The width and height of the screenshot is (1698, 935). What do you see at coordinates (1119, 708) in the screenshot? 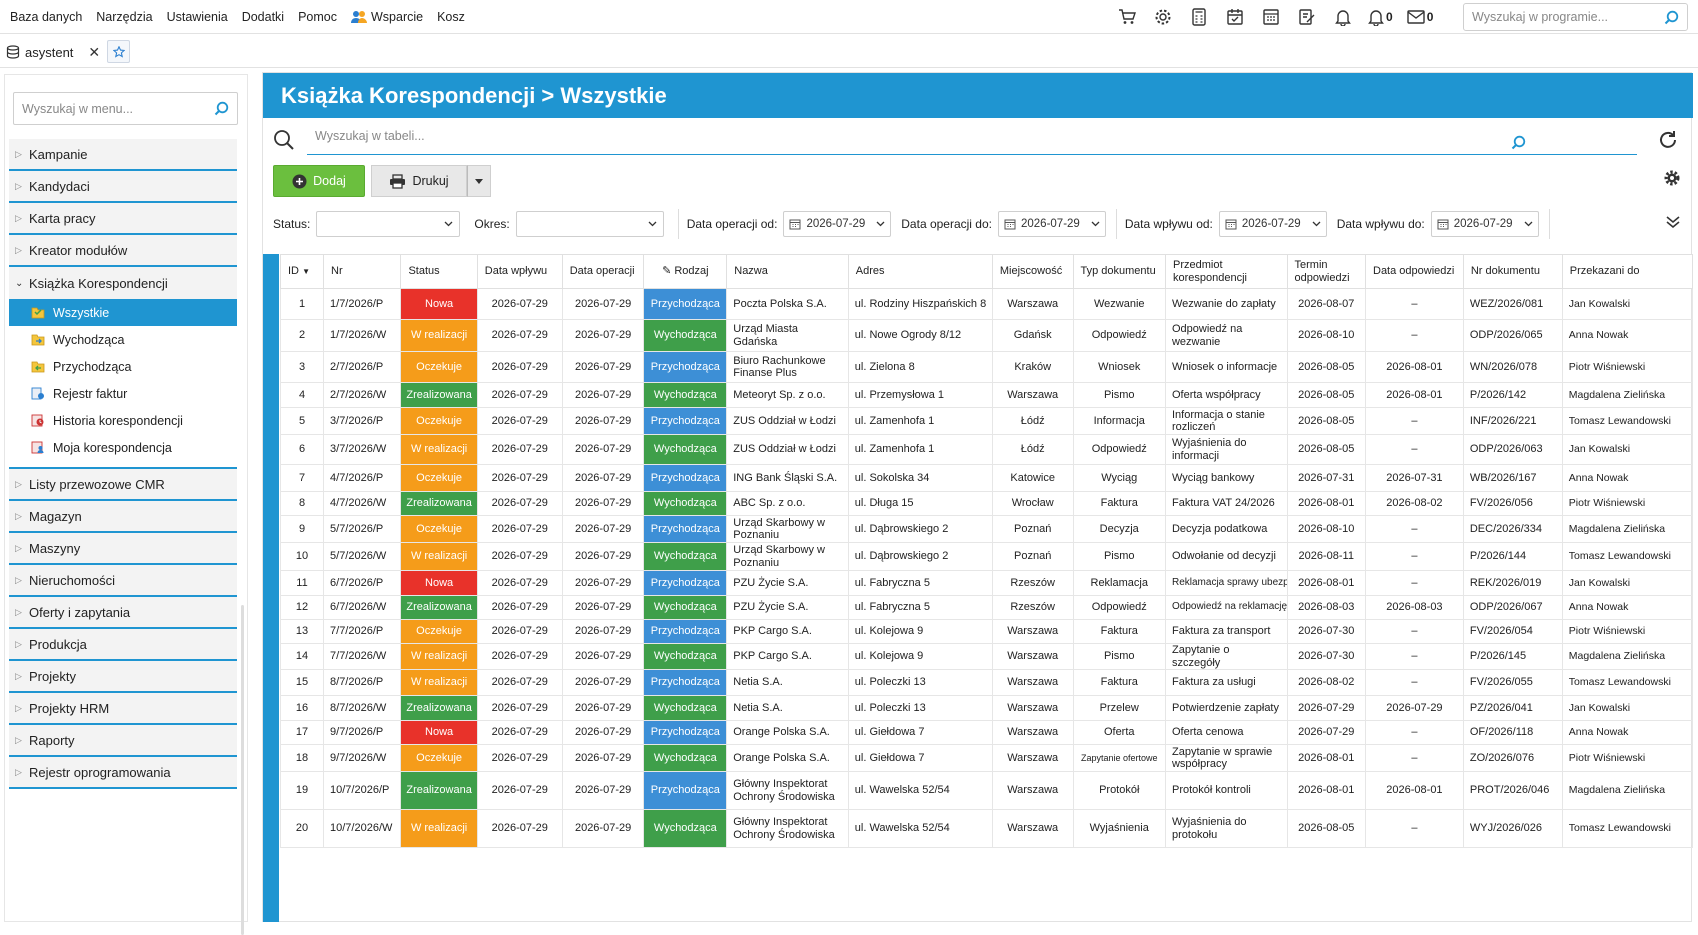
I see `cell-typ-dokumentu: Przelew` at bounding box center [1119, 708].